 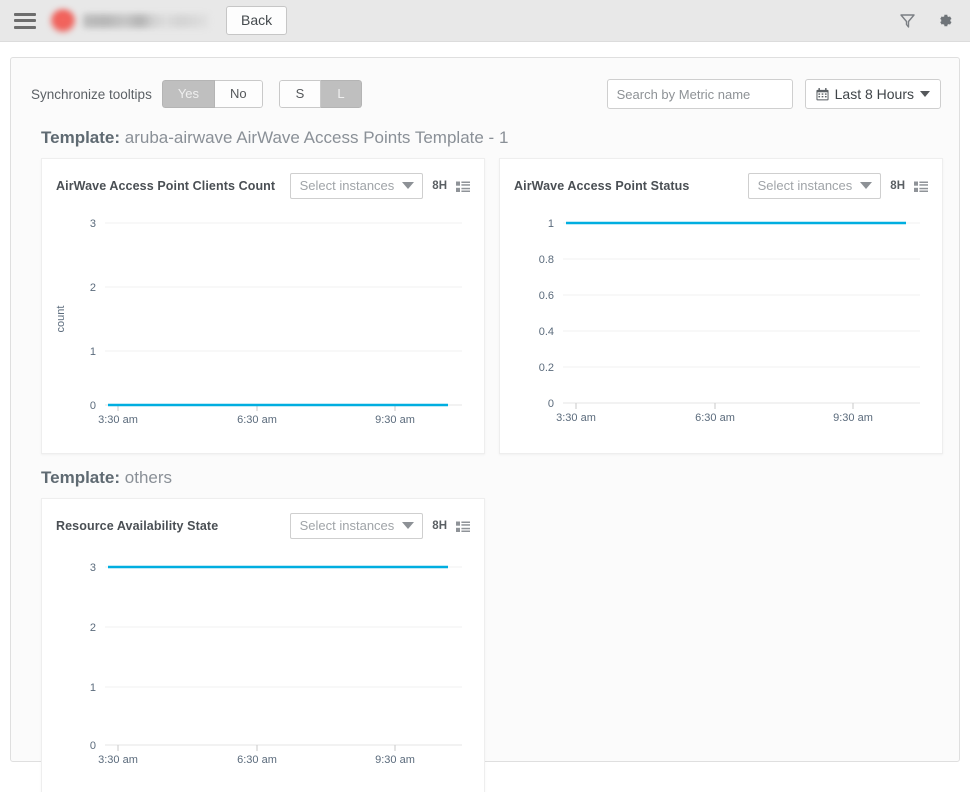 I want to click on chart-plot-area: 3 2 1 0 count 3:30 am 6:30 am 9:30 am, so click(x=263, y=329).